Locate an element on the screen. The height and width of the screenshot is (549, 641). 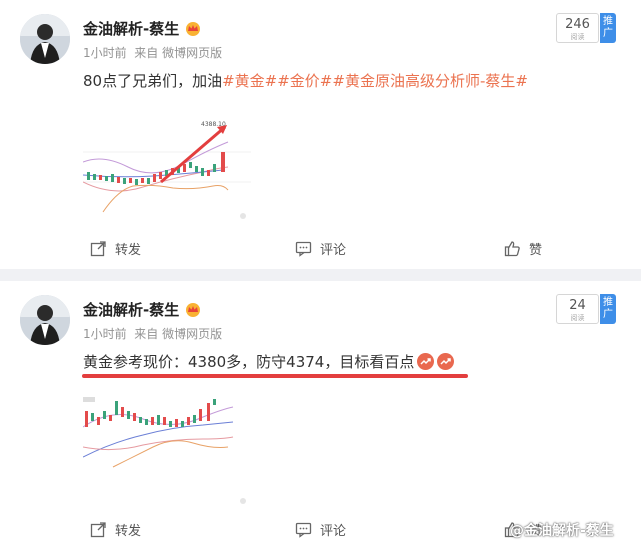
read-count: 24 is located at coordinates (577, 305).